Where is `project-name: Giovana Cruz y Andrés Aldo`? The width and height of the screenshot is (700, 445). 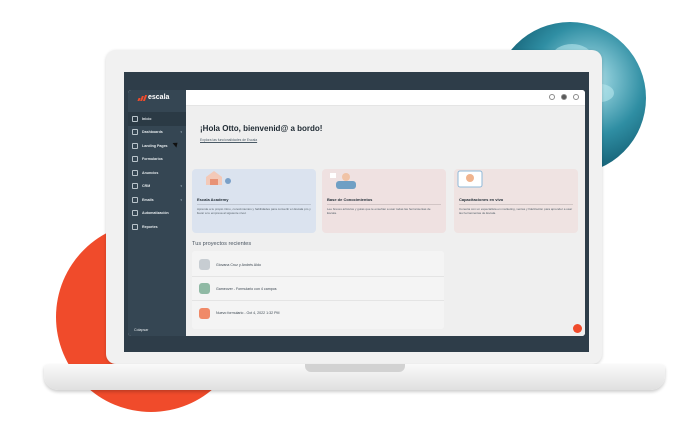 project-name: Giovana Cruz y Andrés Aldo is located at coordinates (238, 264).